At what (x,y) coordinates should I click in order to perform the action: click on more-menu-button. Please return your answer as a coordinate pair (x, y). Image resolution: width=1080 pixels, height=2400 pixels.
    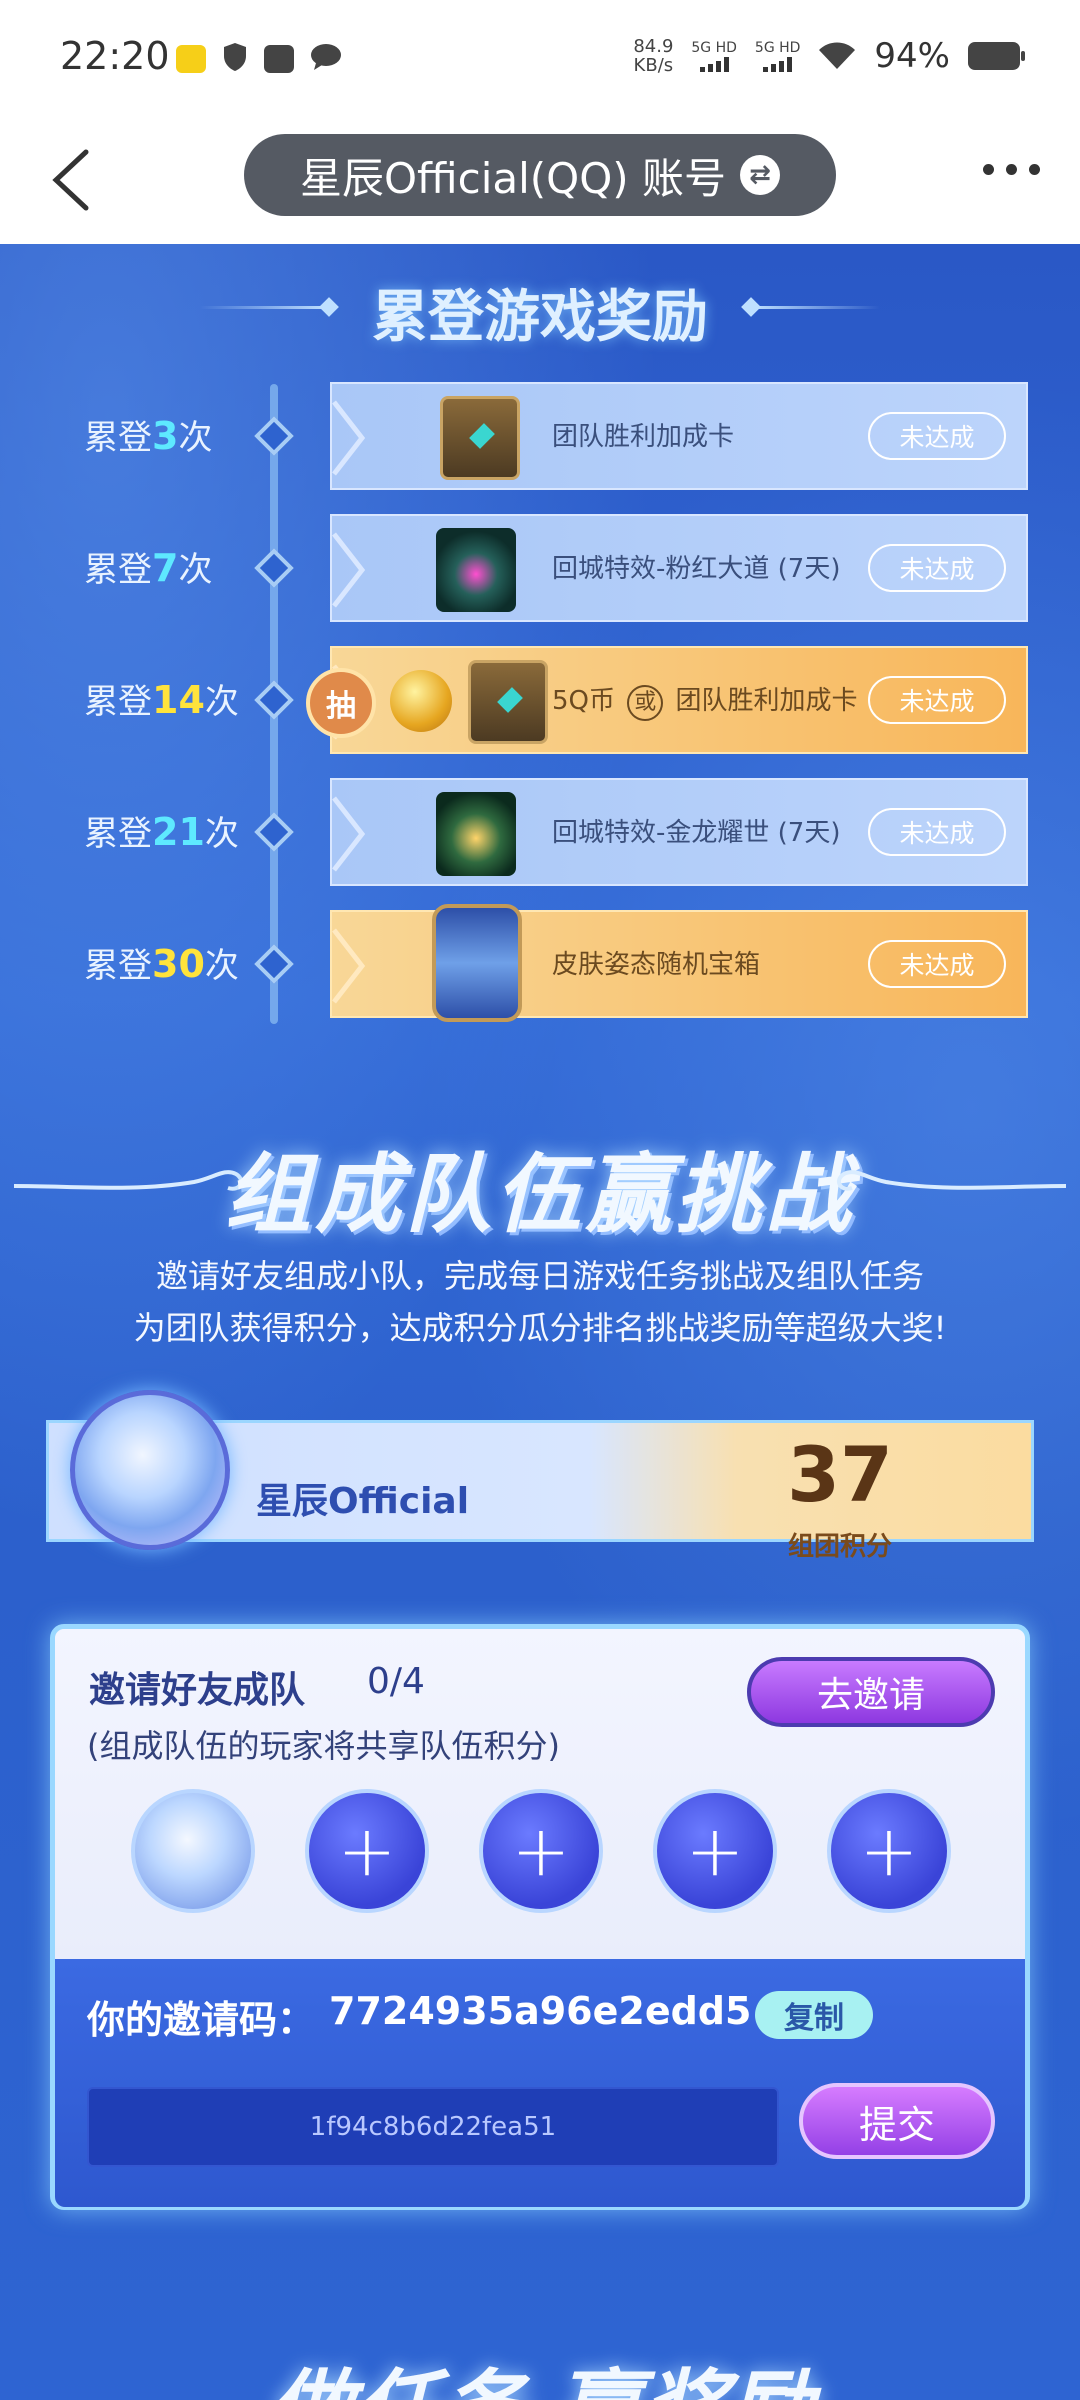
    Looking at the image, I should click on (1011, 169).